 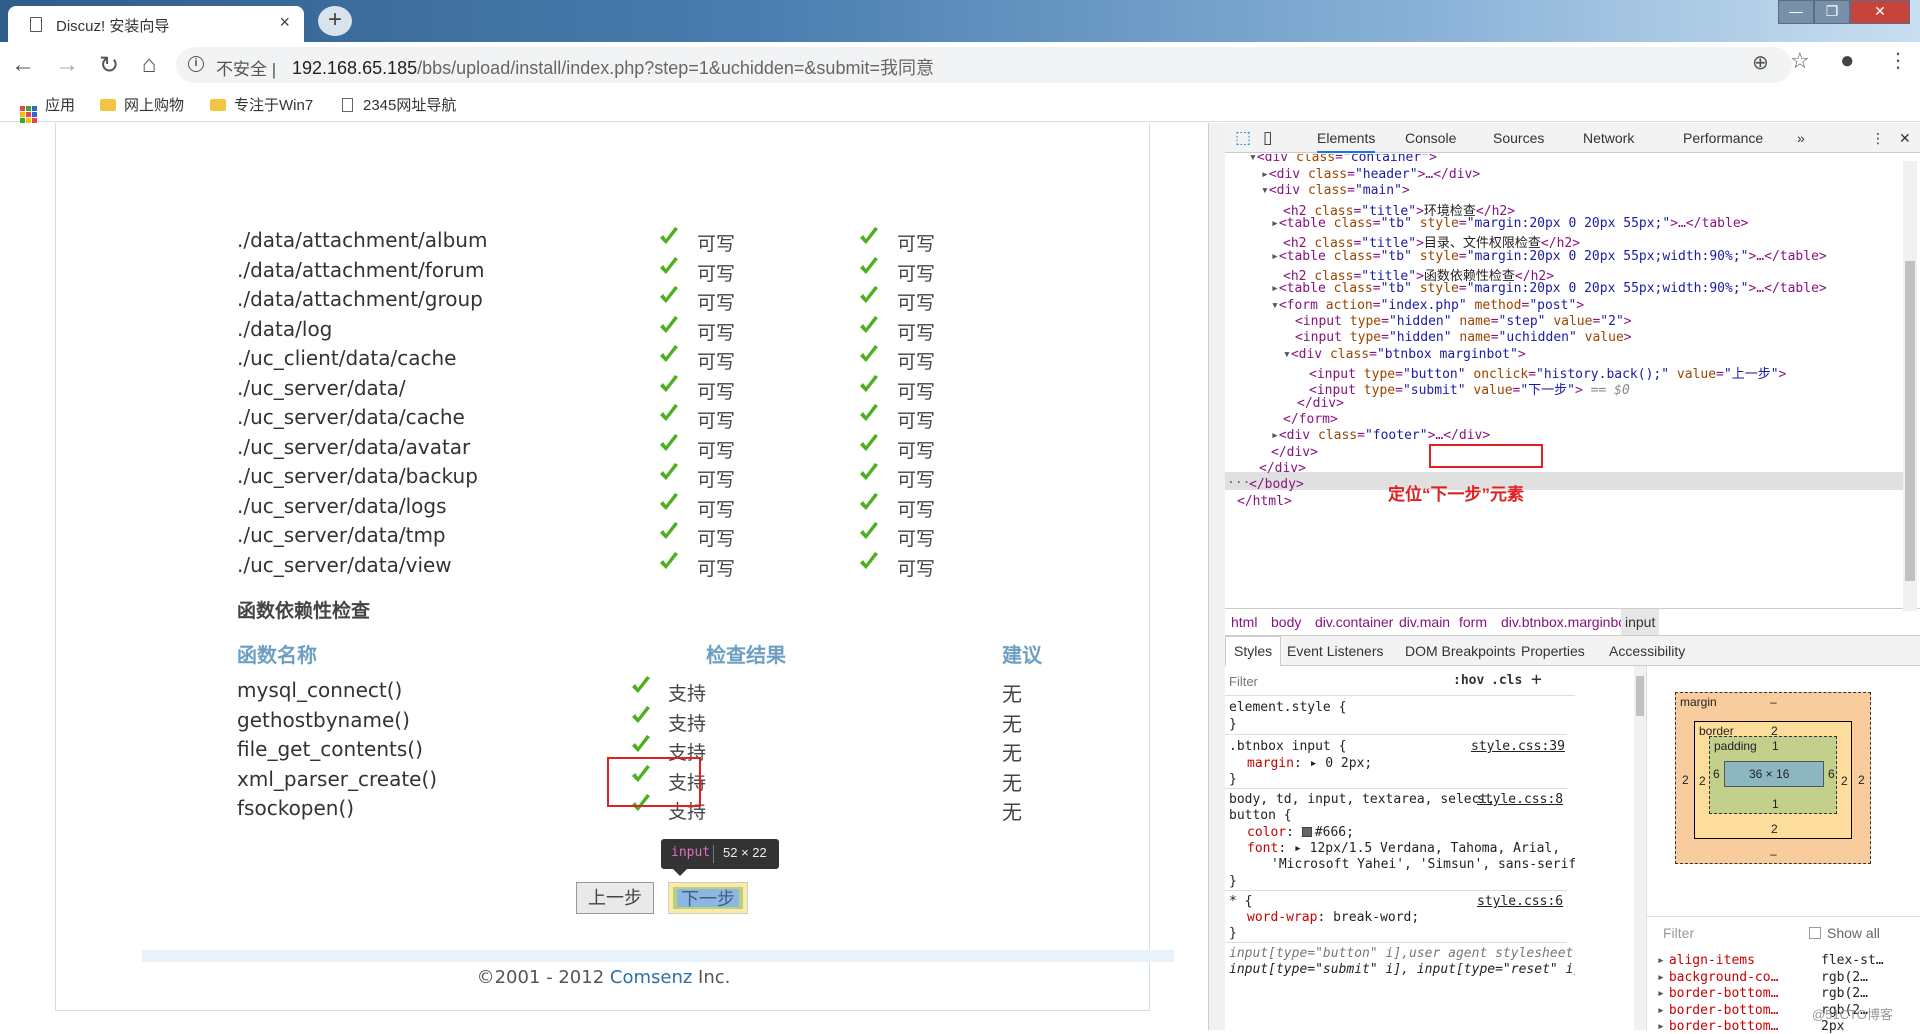 I want to click on prev-step-button: 上一步, so click(x=615, y=898).